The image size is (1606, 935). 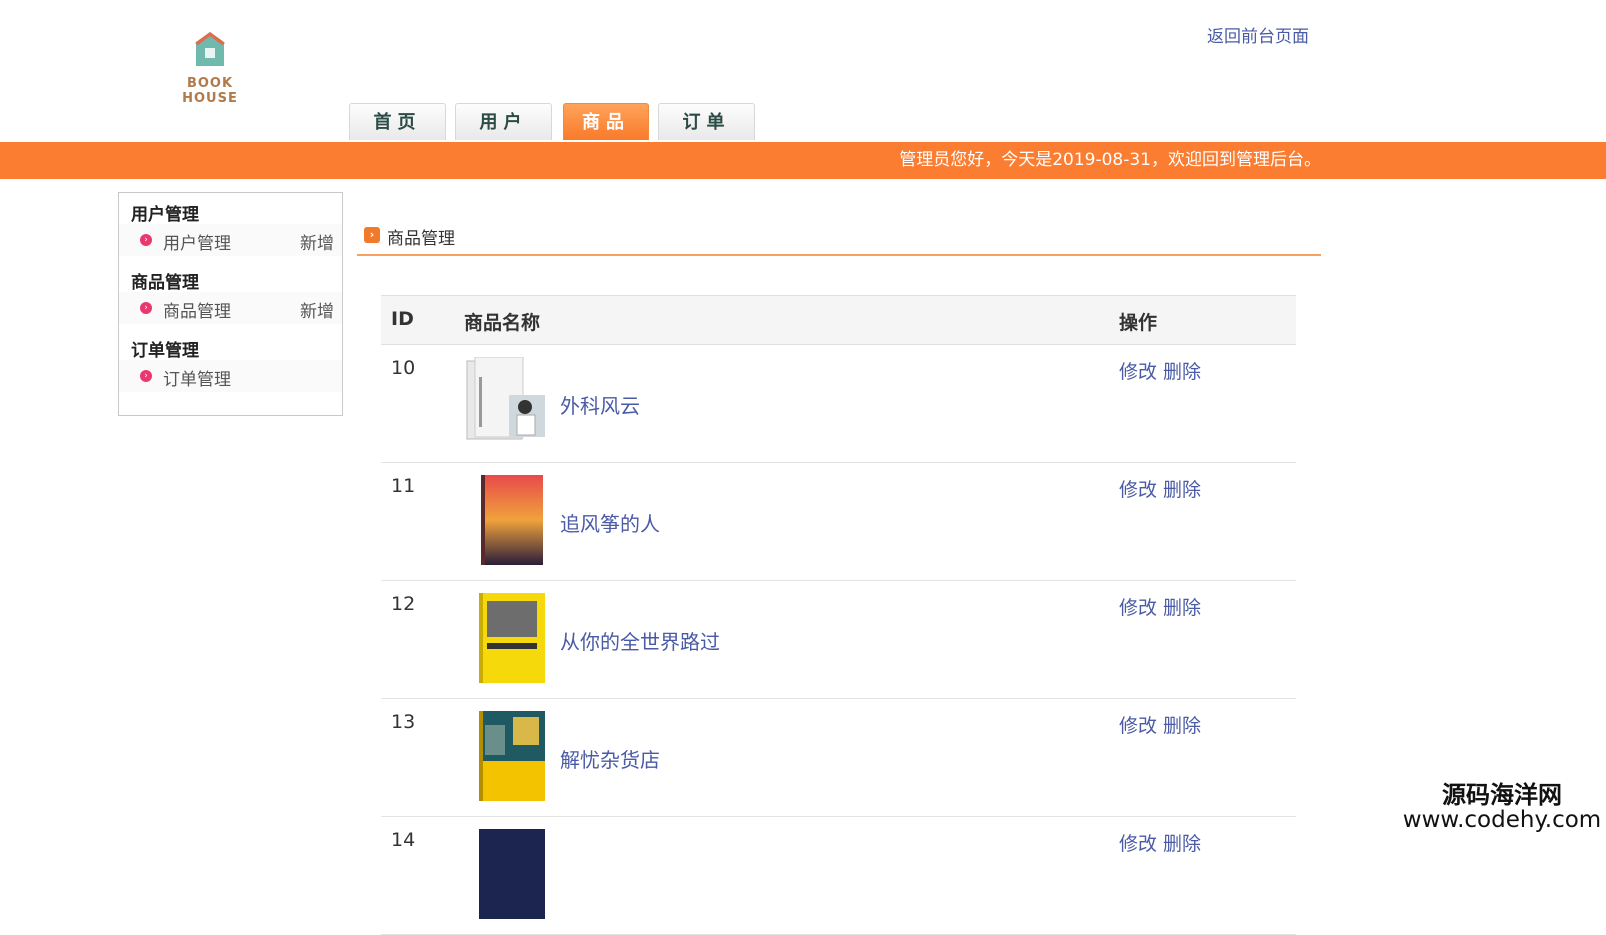 I want to click on sidebar-group-users-title: 用户管理, so click(x=165, y=215).